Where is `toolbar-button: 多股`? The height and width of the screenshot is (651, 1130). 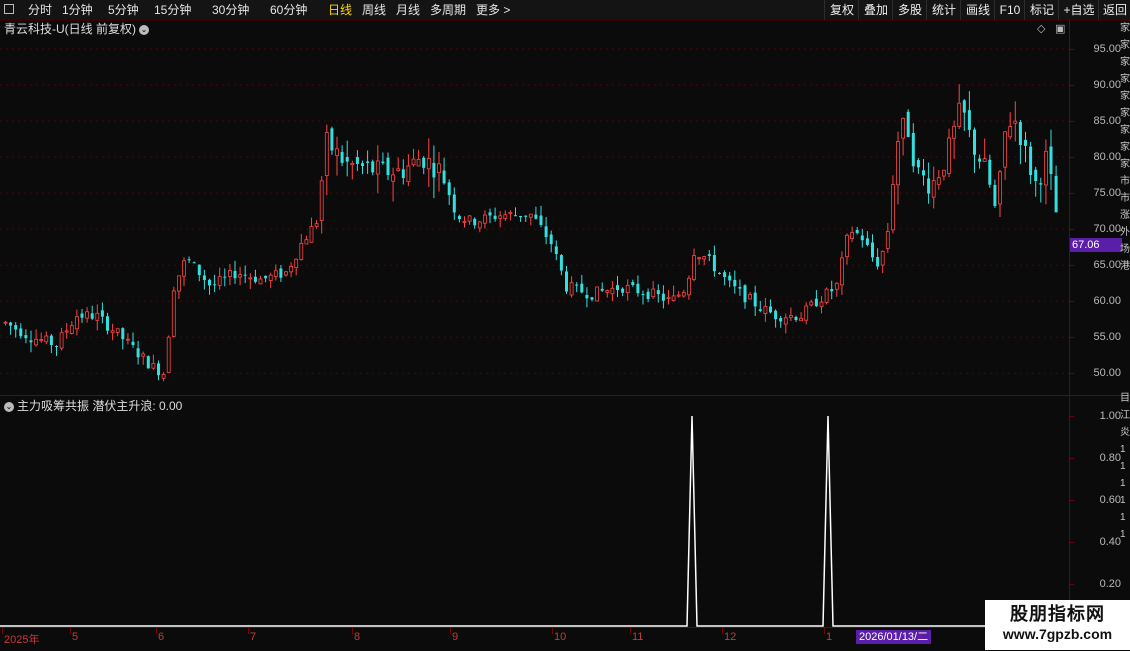 toolbar-button: 多股 is located at coordinates (909, 10).